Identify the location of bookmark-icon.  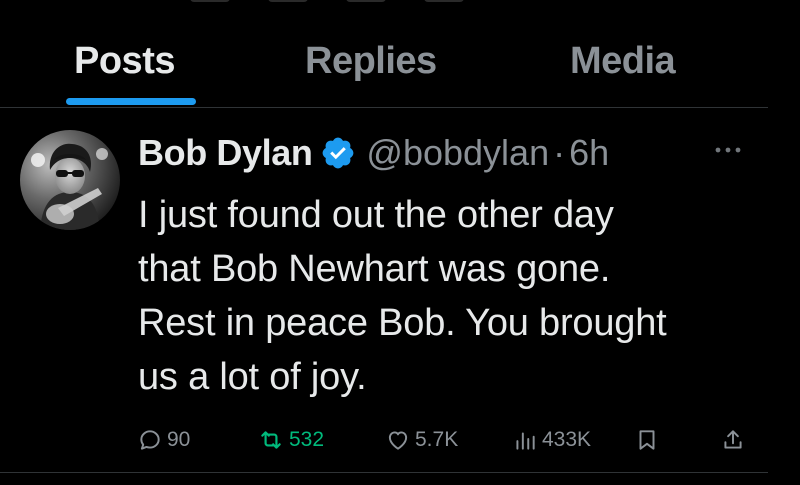
(647, 440).